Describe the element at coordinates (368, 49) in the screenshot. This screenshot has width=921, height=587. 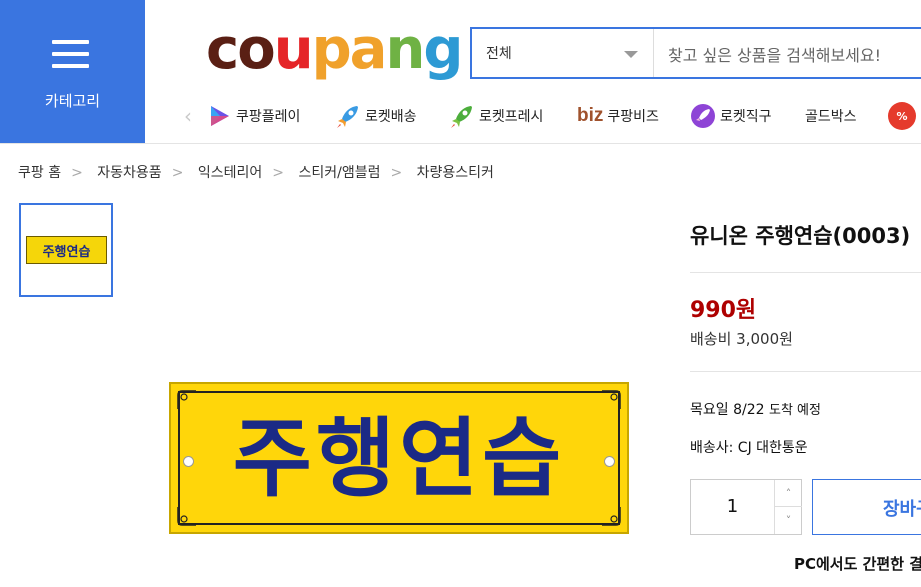
I see `logo-letter: a` at that location.